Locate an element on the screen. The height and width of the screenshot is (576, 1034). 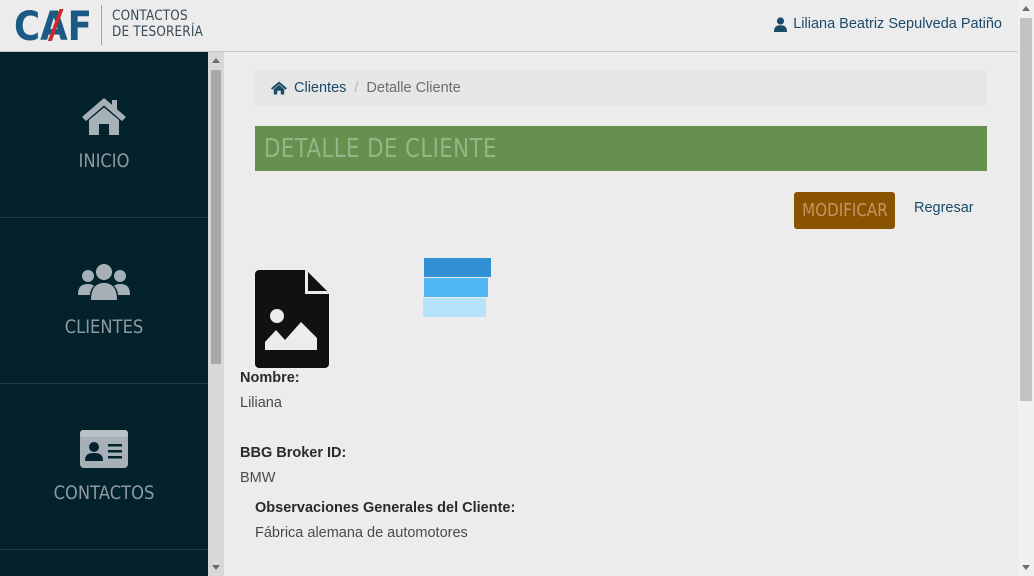
breadcrumb-label: Clientes is located at coordinates (320, 88).